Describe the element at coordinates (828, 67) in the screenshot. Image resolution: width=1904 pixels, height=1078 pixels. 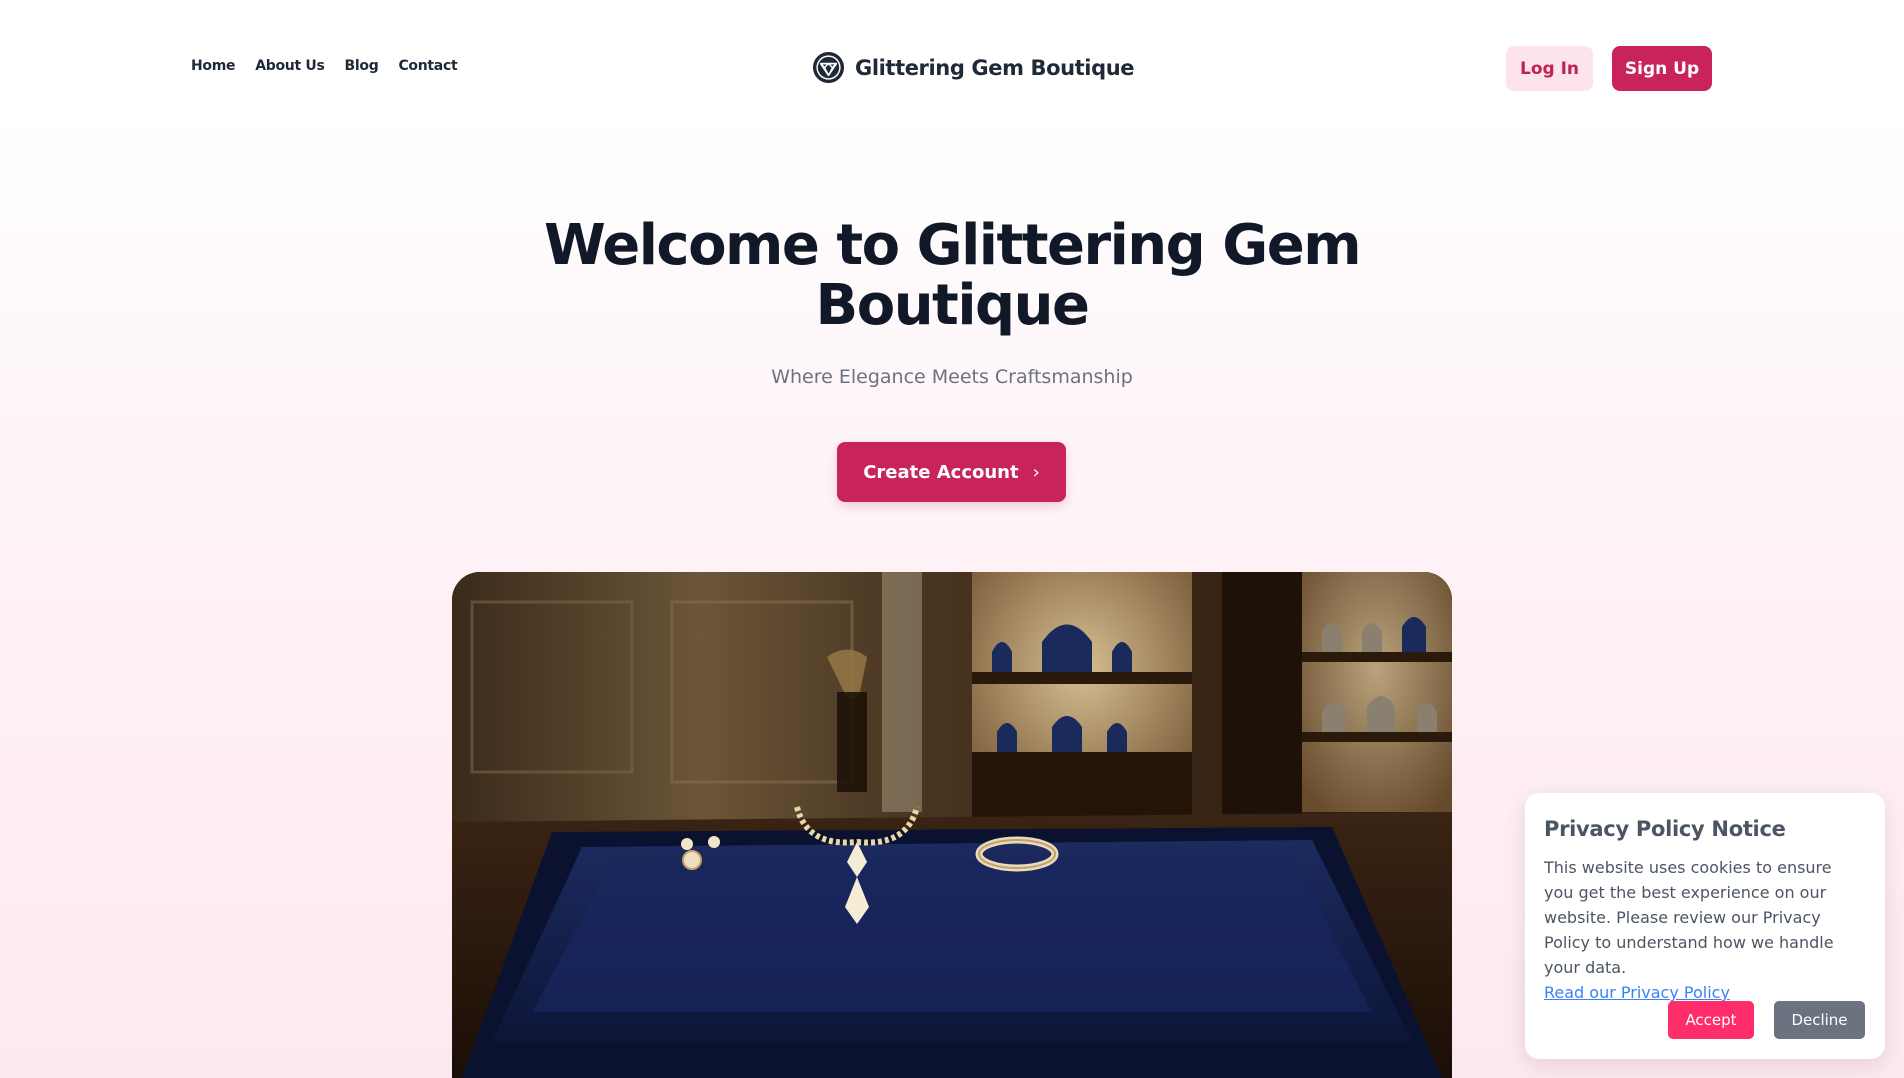
I see `gem-logo-icon` at that location.